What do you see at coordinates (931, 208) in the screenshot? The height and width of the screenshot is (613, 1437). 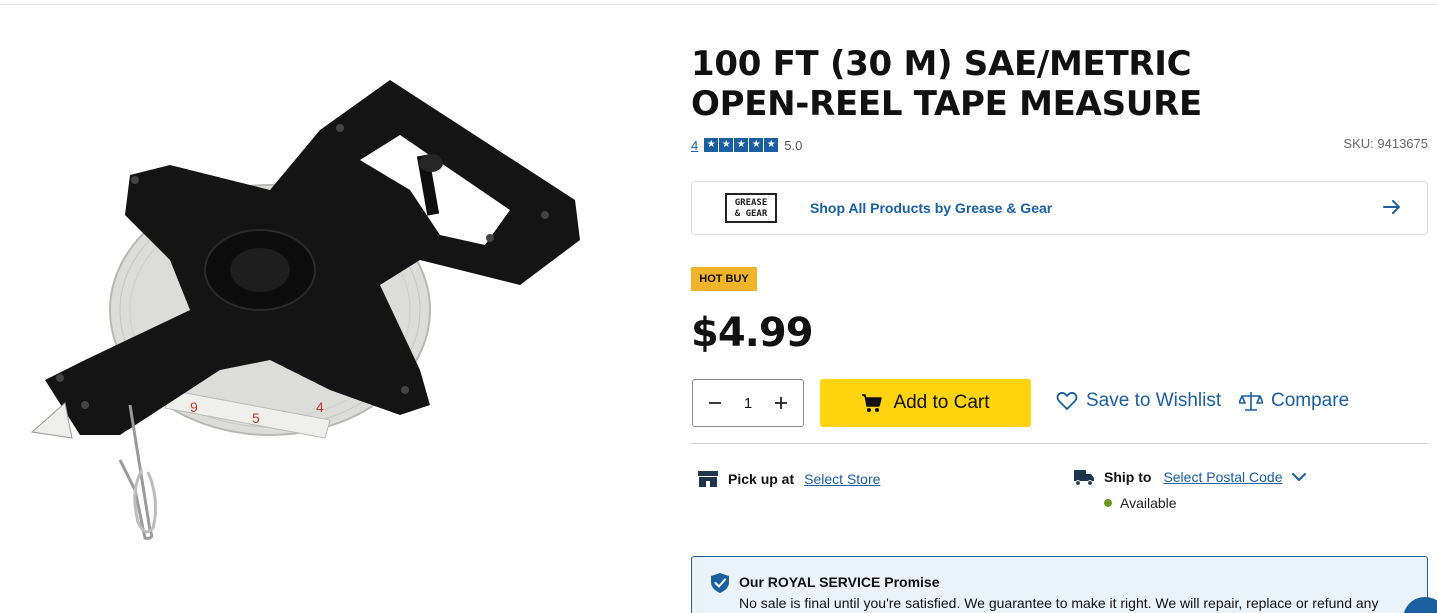 I see `shop-brand-link: Shop All Products by Grease & Gear` at bounding box center [931, 208].